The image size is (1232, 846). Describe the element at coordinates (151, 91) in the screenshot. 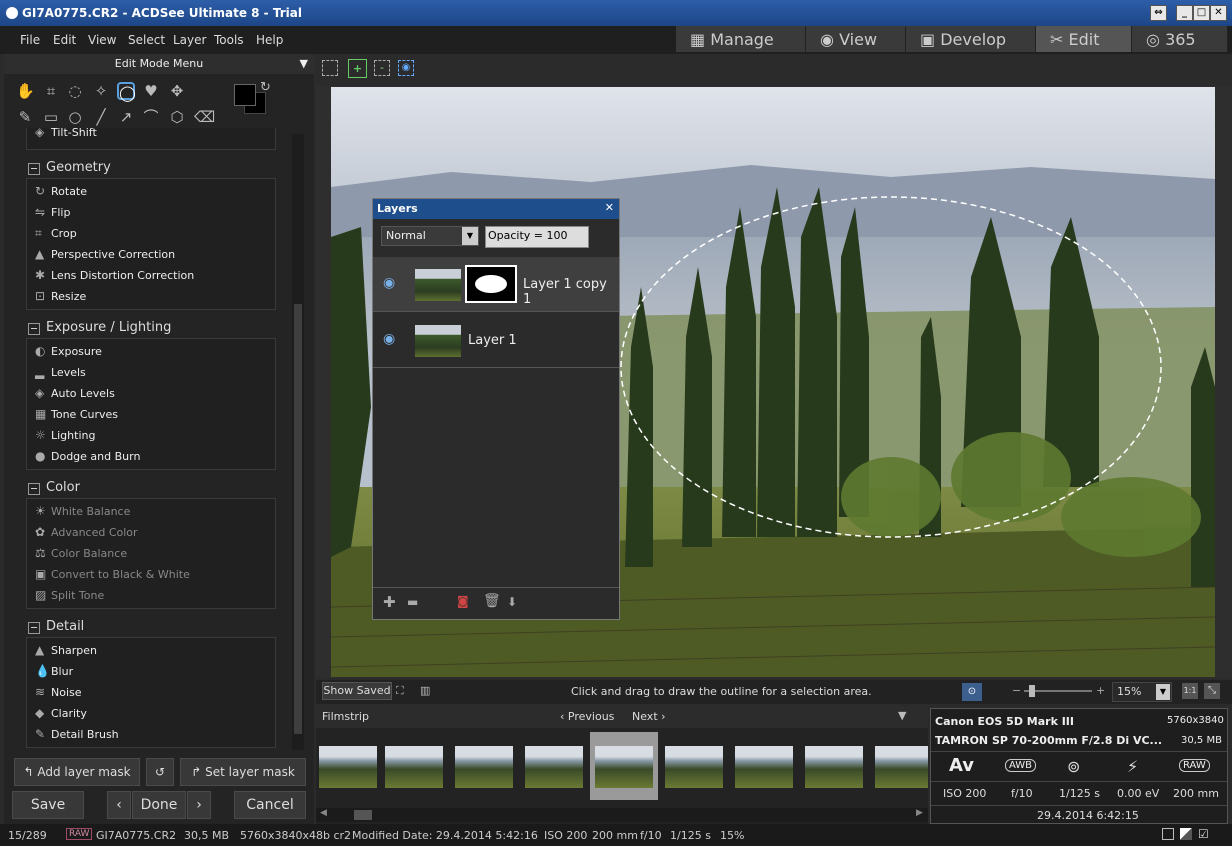

I see `heart-tool-icon: ♥` at that location.